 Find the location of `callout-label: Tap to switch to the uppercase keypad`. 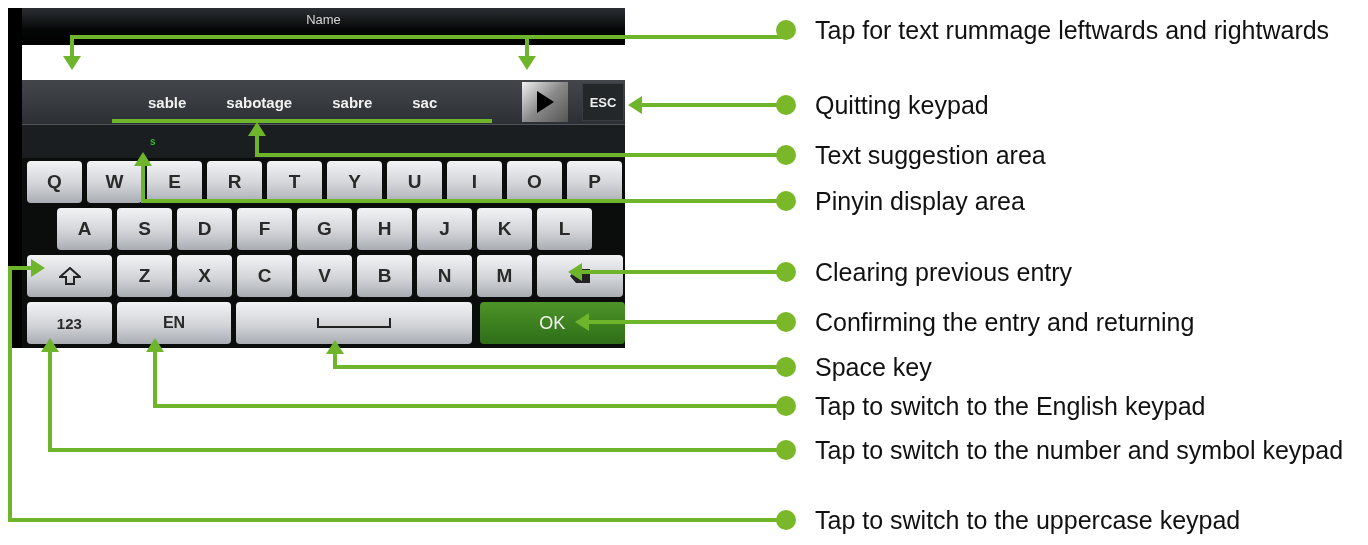

callout-label: Tap to switch to the uppercase keypad is located at coordinates (1028, 520).